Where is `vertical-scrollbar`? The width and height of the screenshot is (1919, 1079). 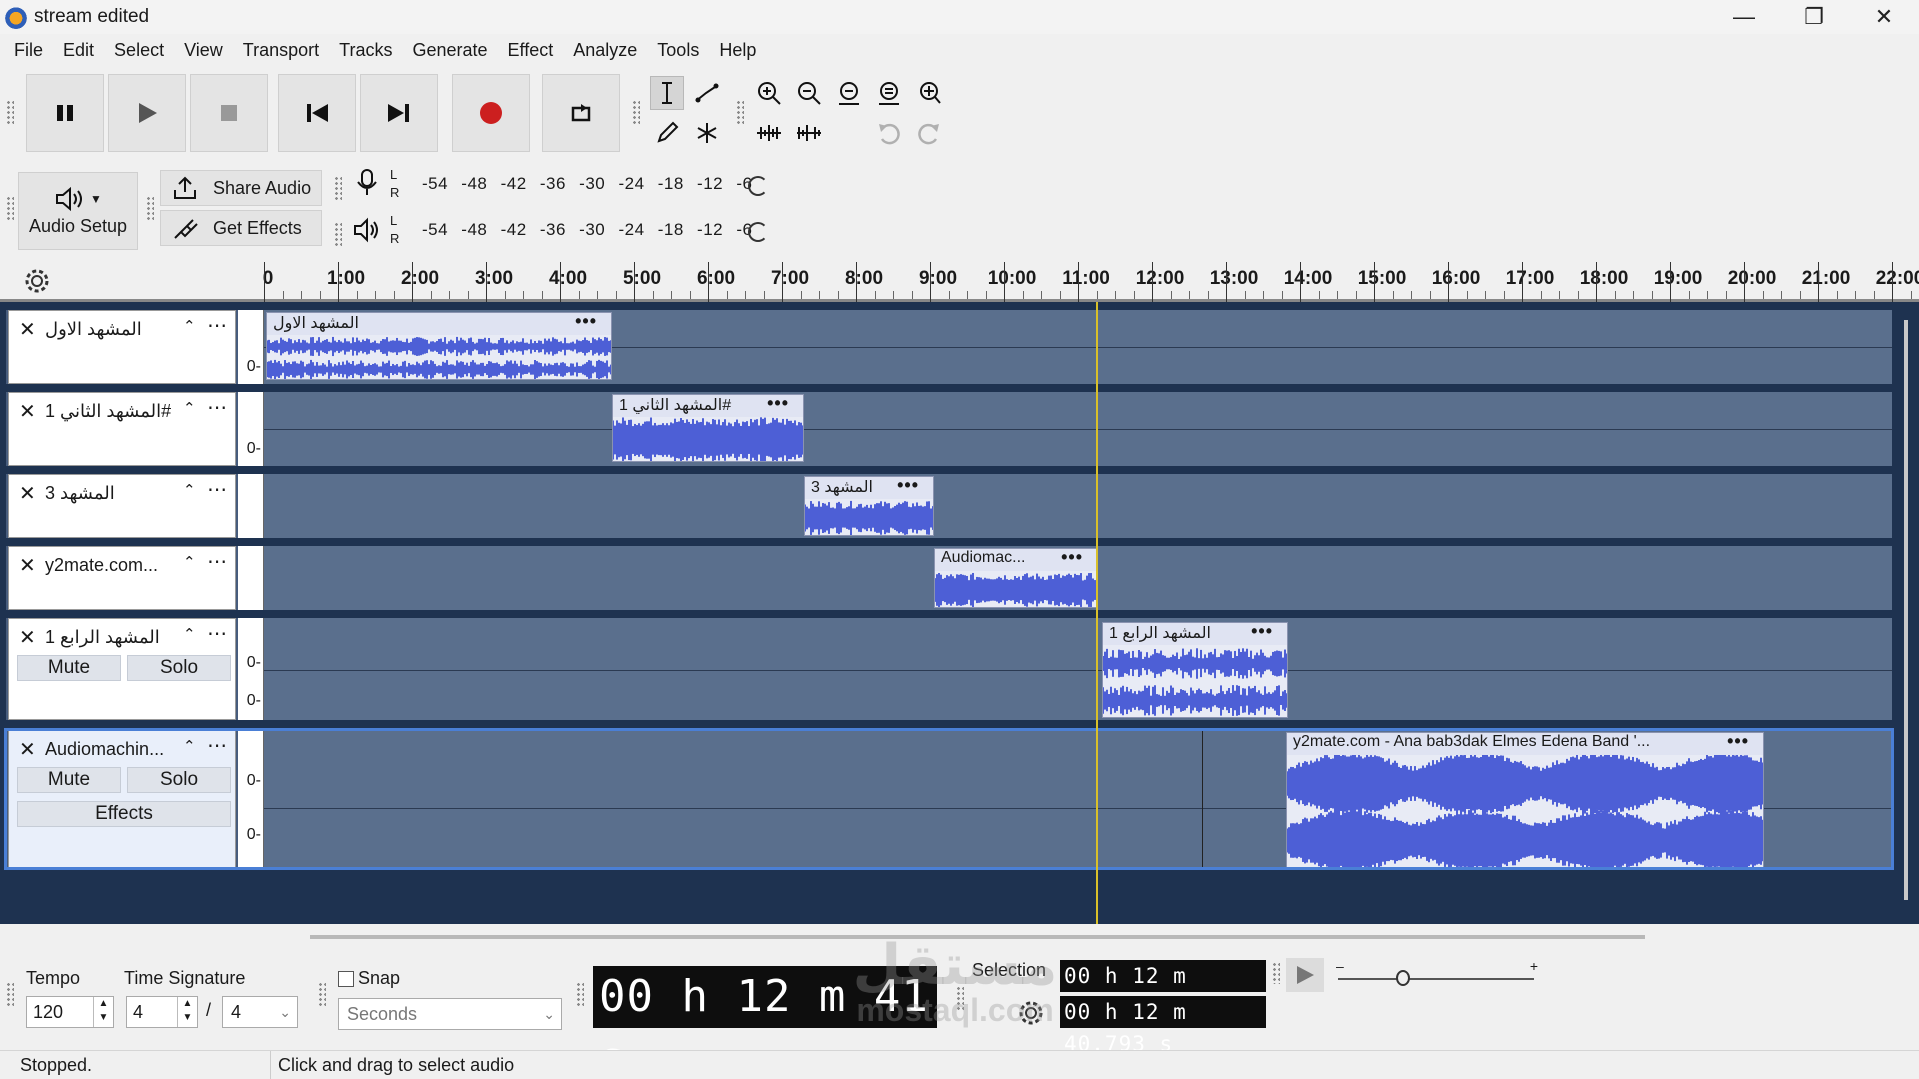 vertical-scrollbar is located at coordinates (1906, 610).